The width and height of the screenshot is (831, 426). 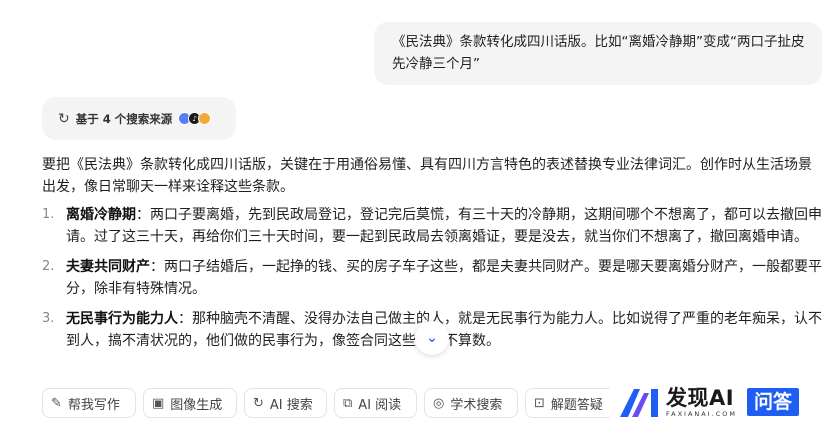 I want to click on search-sources-button: ↻ 基于 4 个搜索来源 ♪, so click(x=139, y=118).